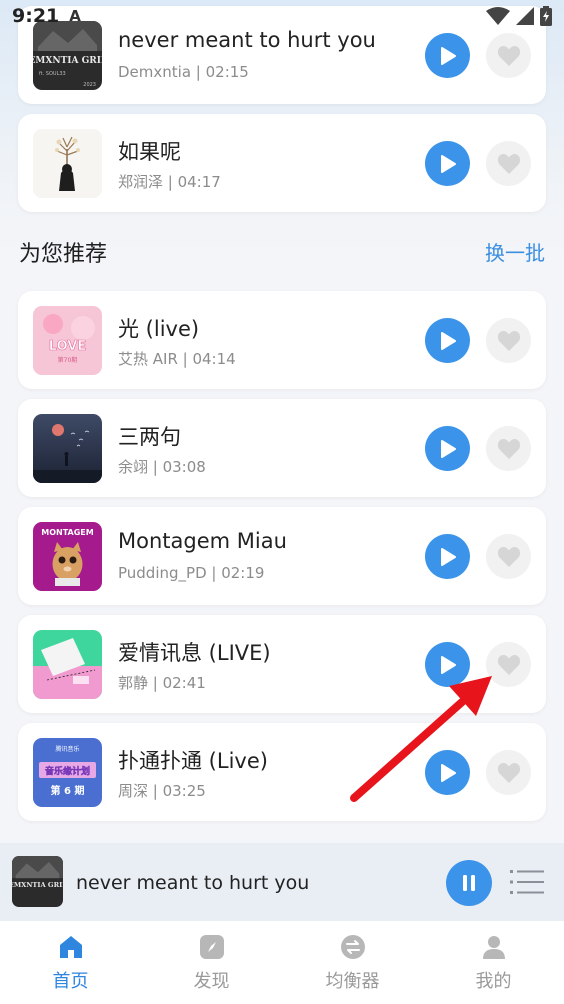  I want to click on tab-discover: 发现, so click(211, 962).